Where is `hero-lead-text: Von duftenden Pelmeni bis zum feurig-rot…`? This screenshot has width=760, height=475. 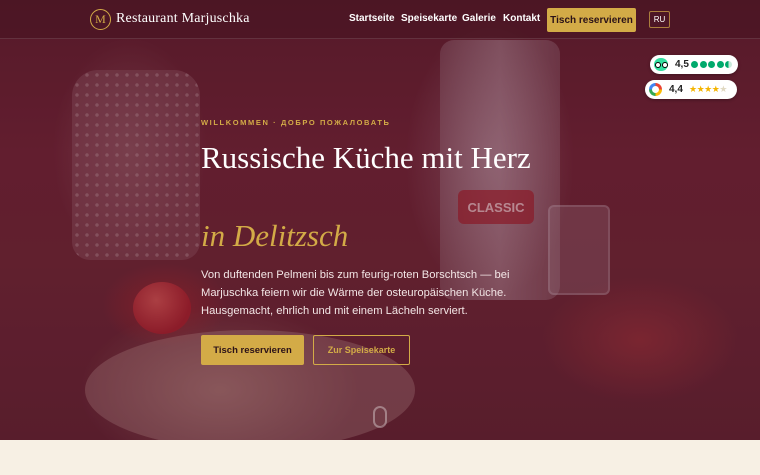
hero-lead-text: Von duftenden Pelmeni bis zum feurig-rot… is located at coordinates (355, 293).